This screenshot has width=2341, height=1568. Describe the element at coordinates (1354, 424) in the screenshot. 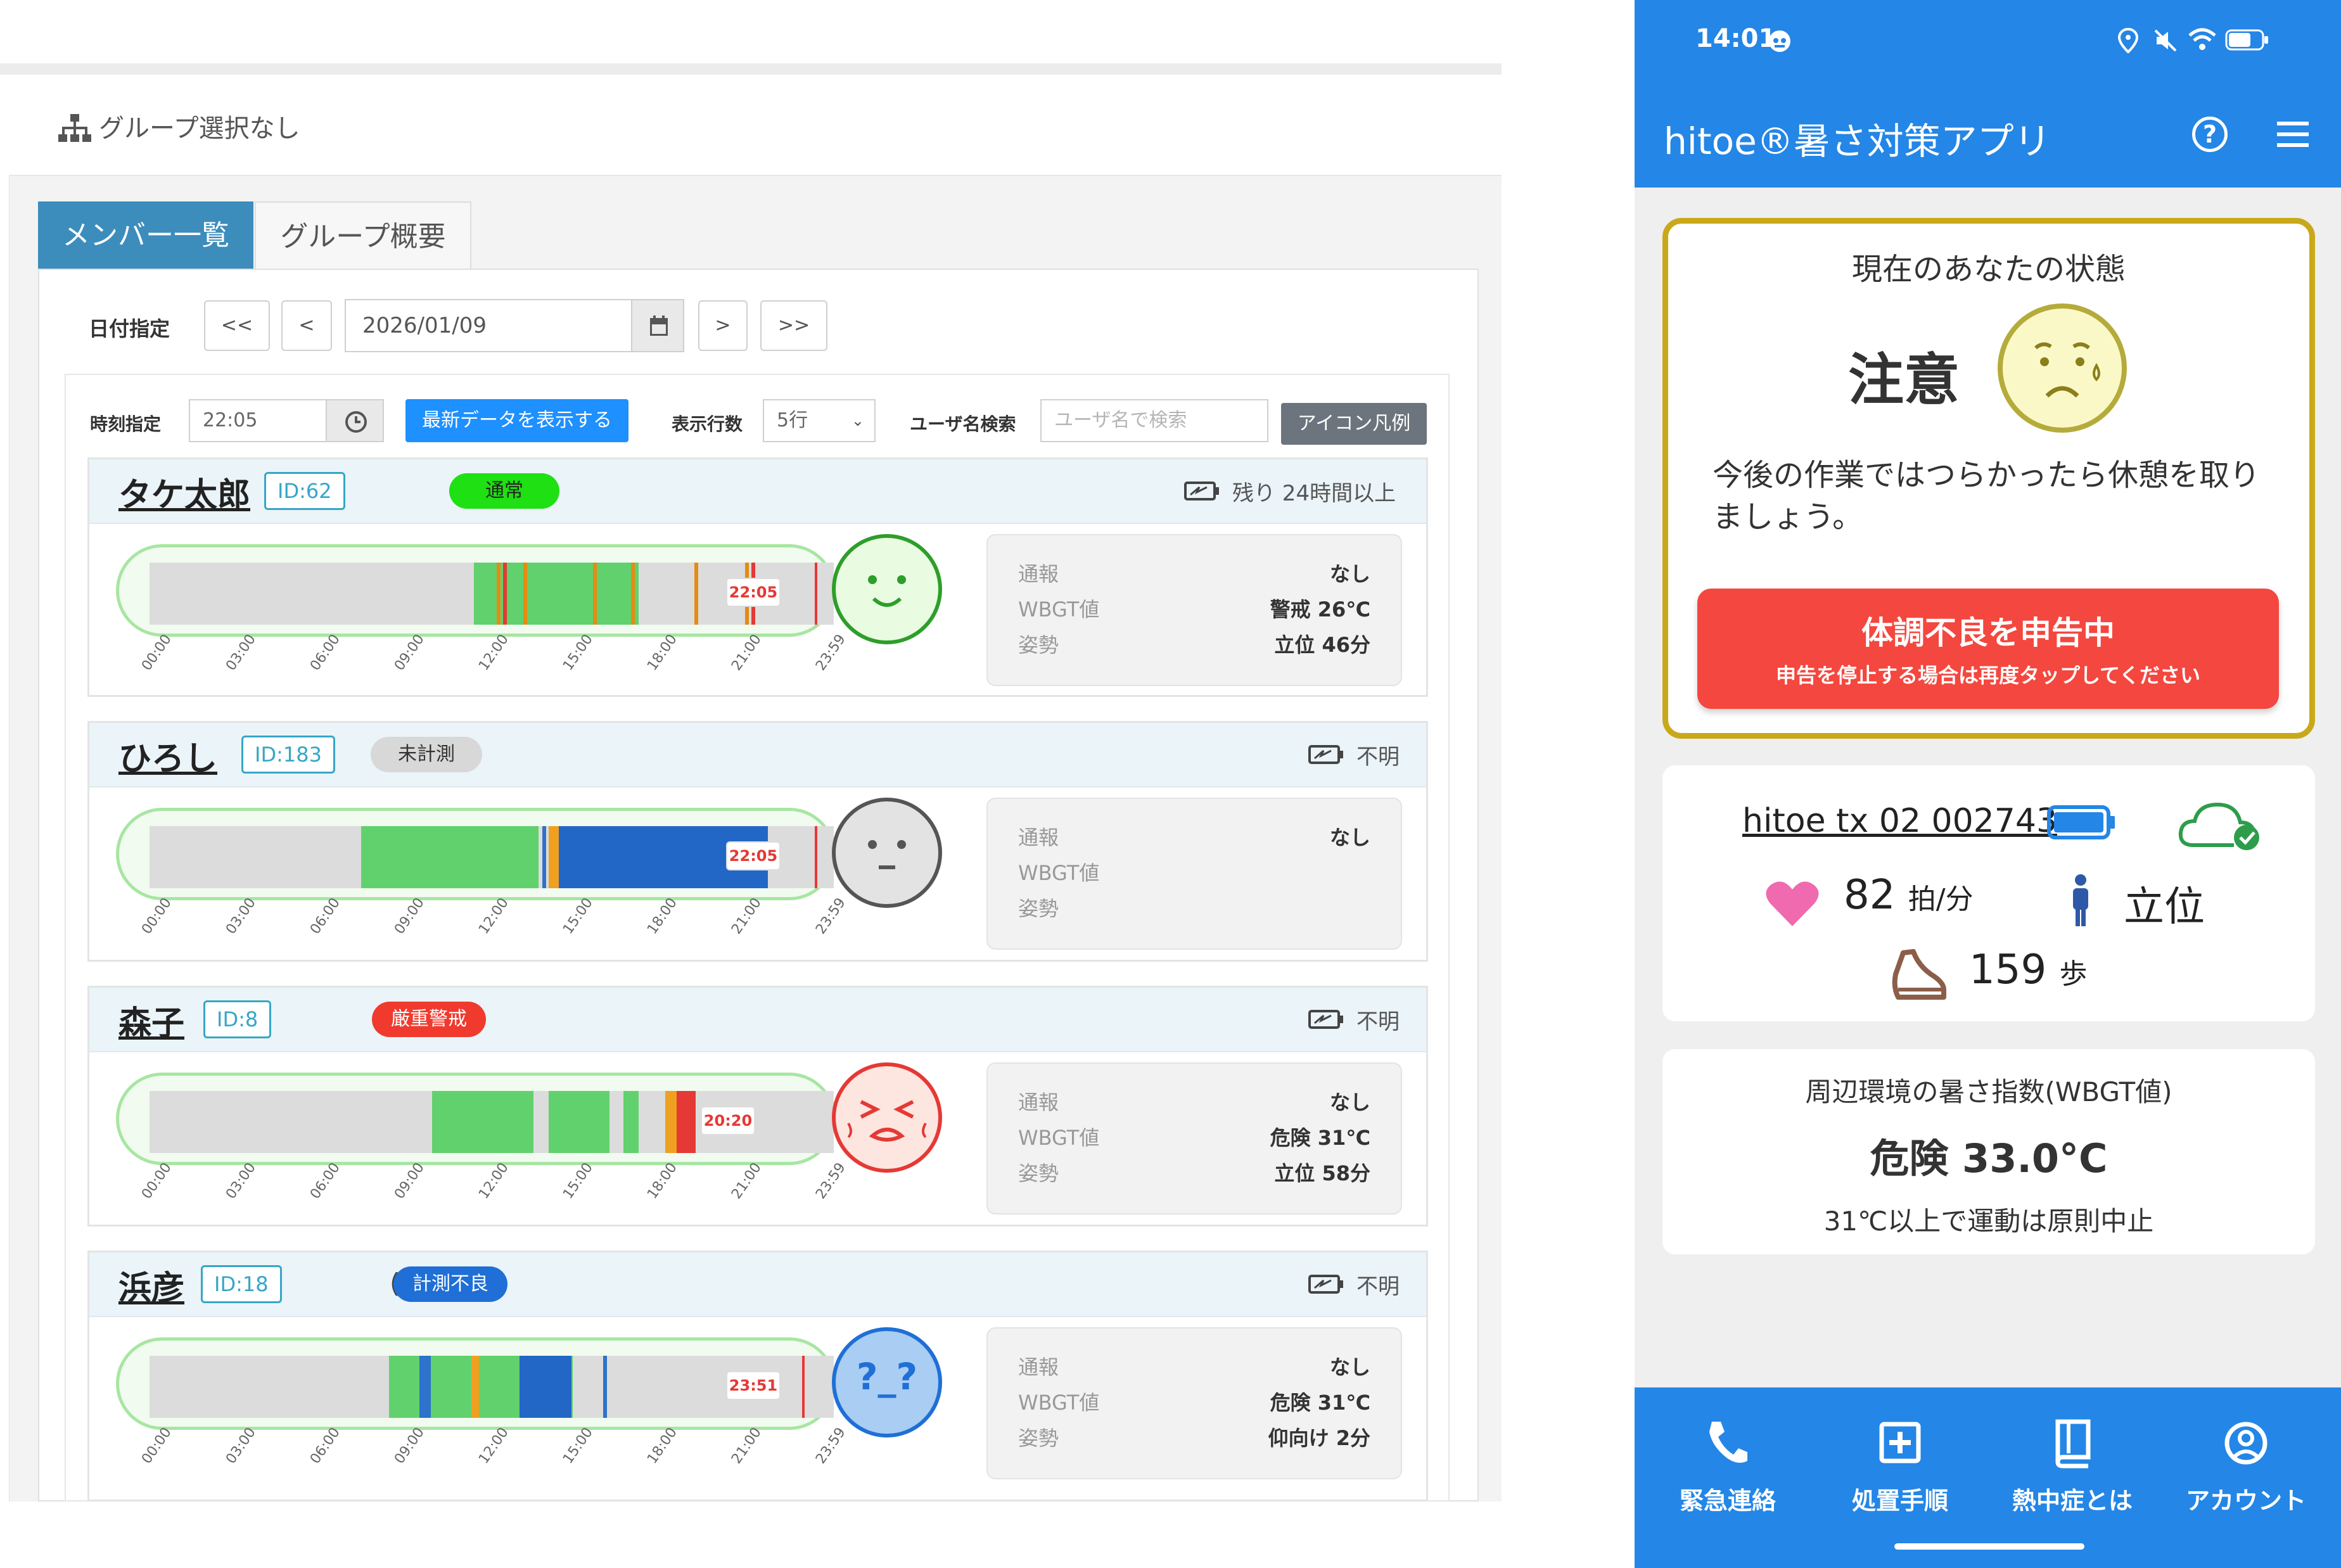

I see `icon-legend-button: アイコン凡例` at that location.